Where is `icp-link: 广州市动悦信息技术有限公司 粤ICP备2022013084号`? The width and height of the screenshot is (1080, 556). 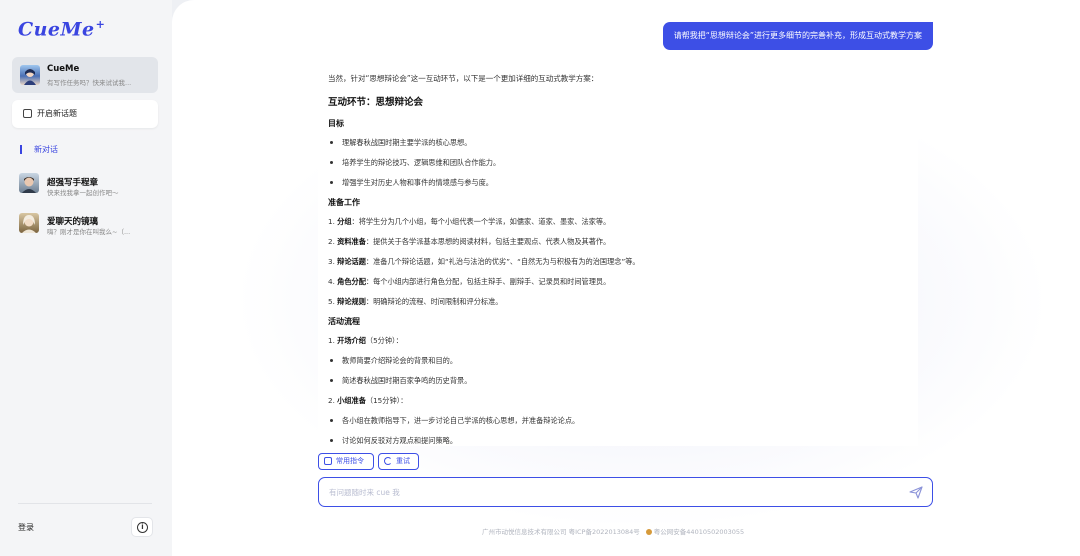
icp-link: 广州市动悦信息技术有限公司 粤ICP备2022013084号 is located at coordinates (561, 532).